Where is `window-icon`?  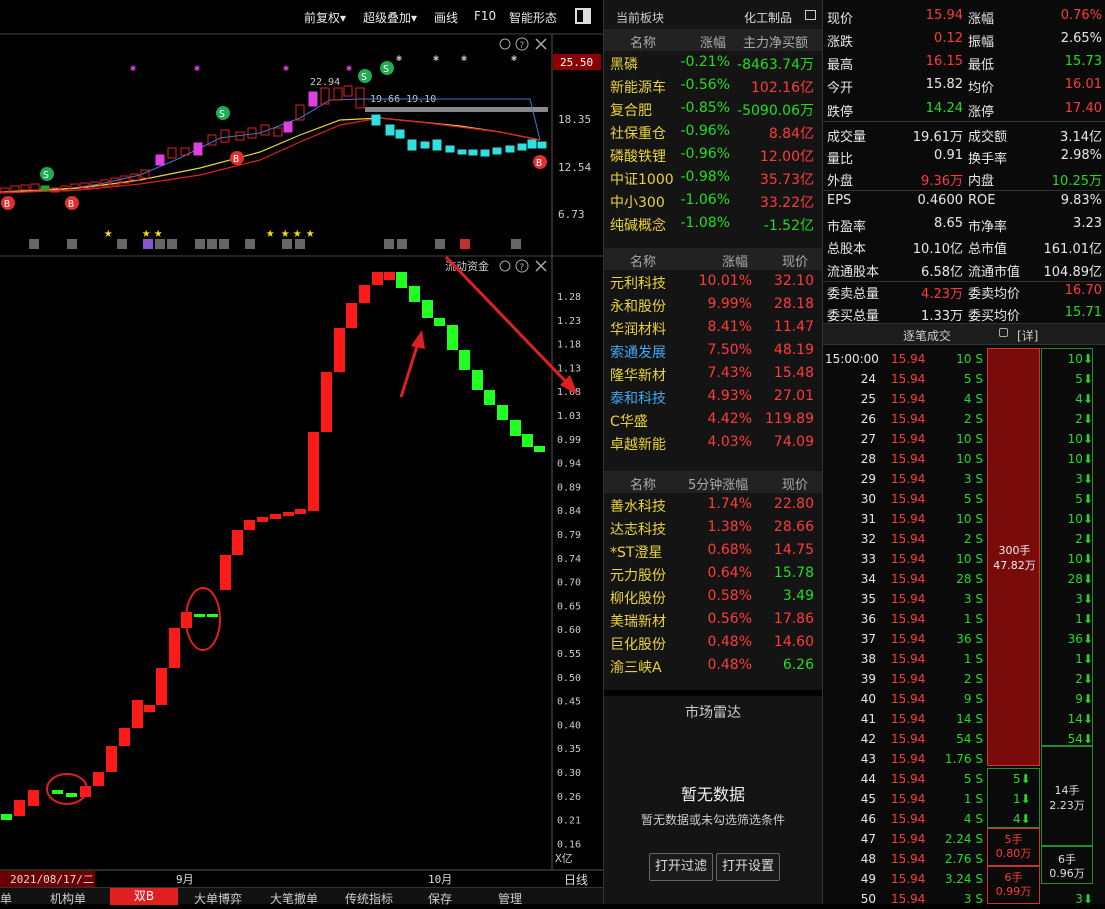 window-icon is located at coordinates (810, 15).